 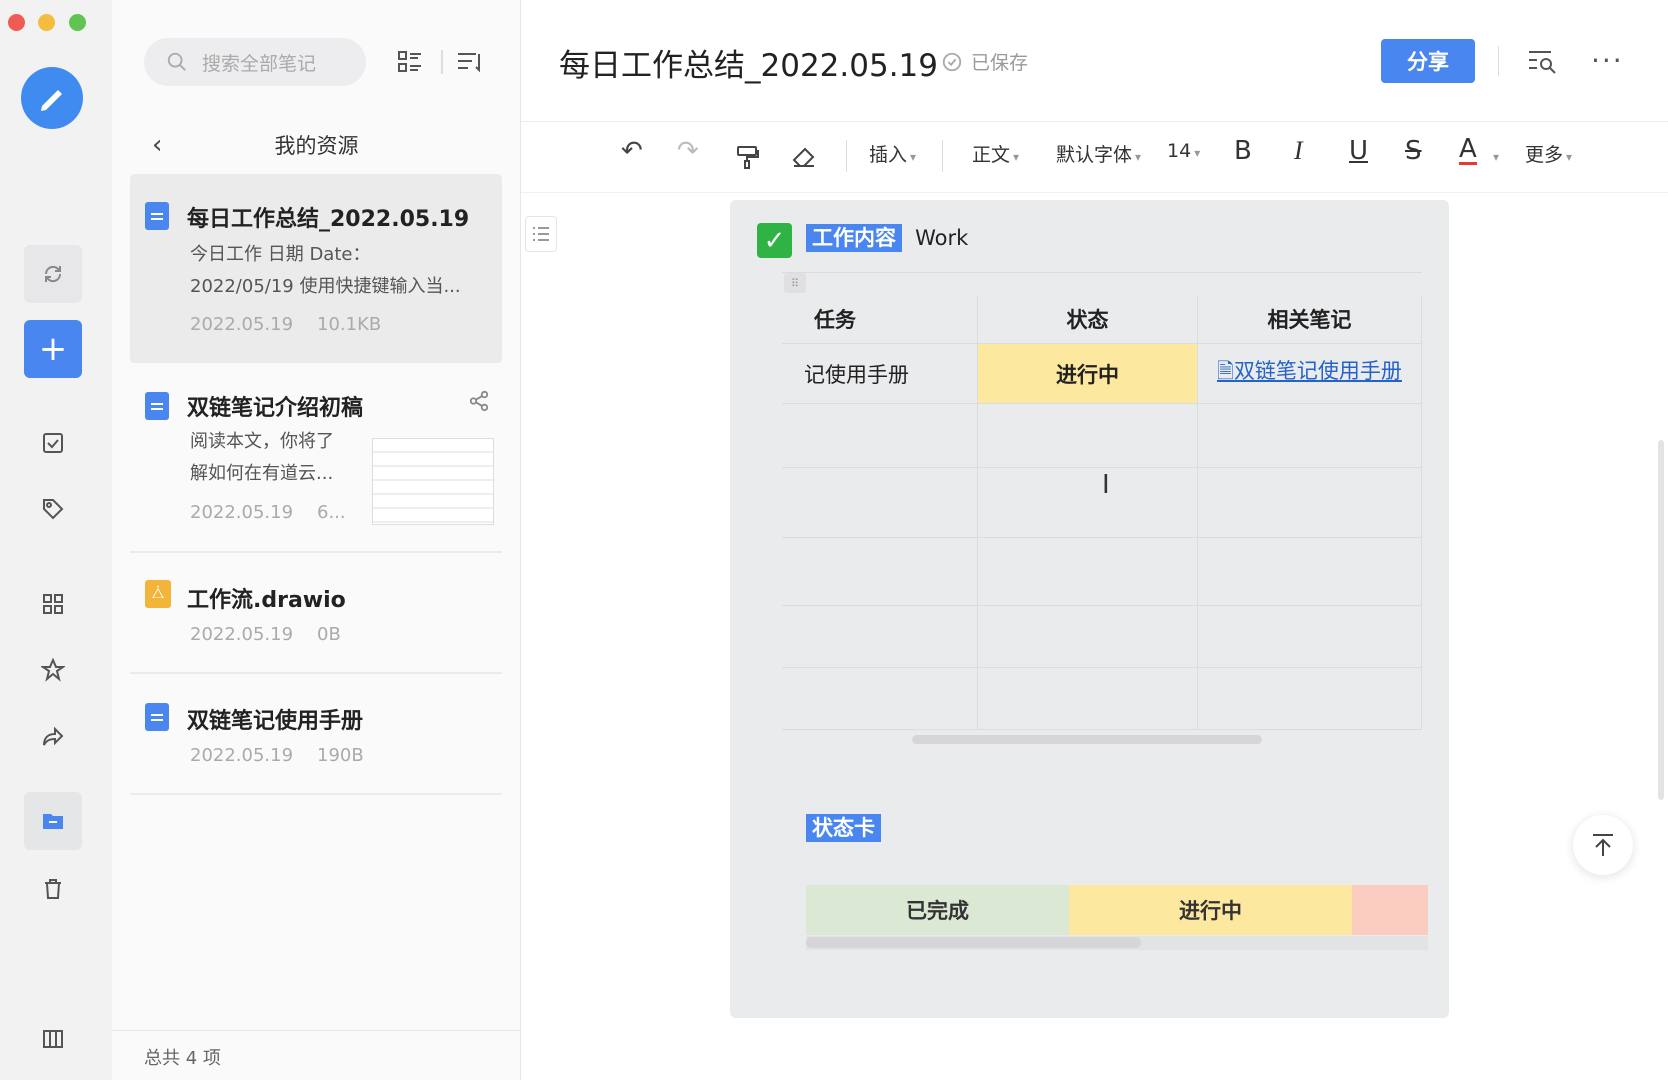 I want to click on saved-label: 已保存, so click(x=1000, y=63).